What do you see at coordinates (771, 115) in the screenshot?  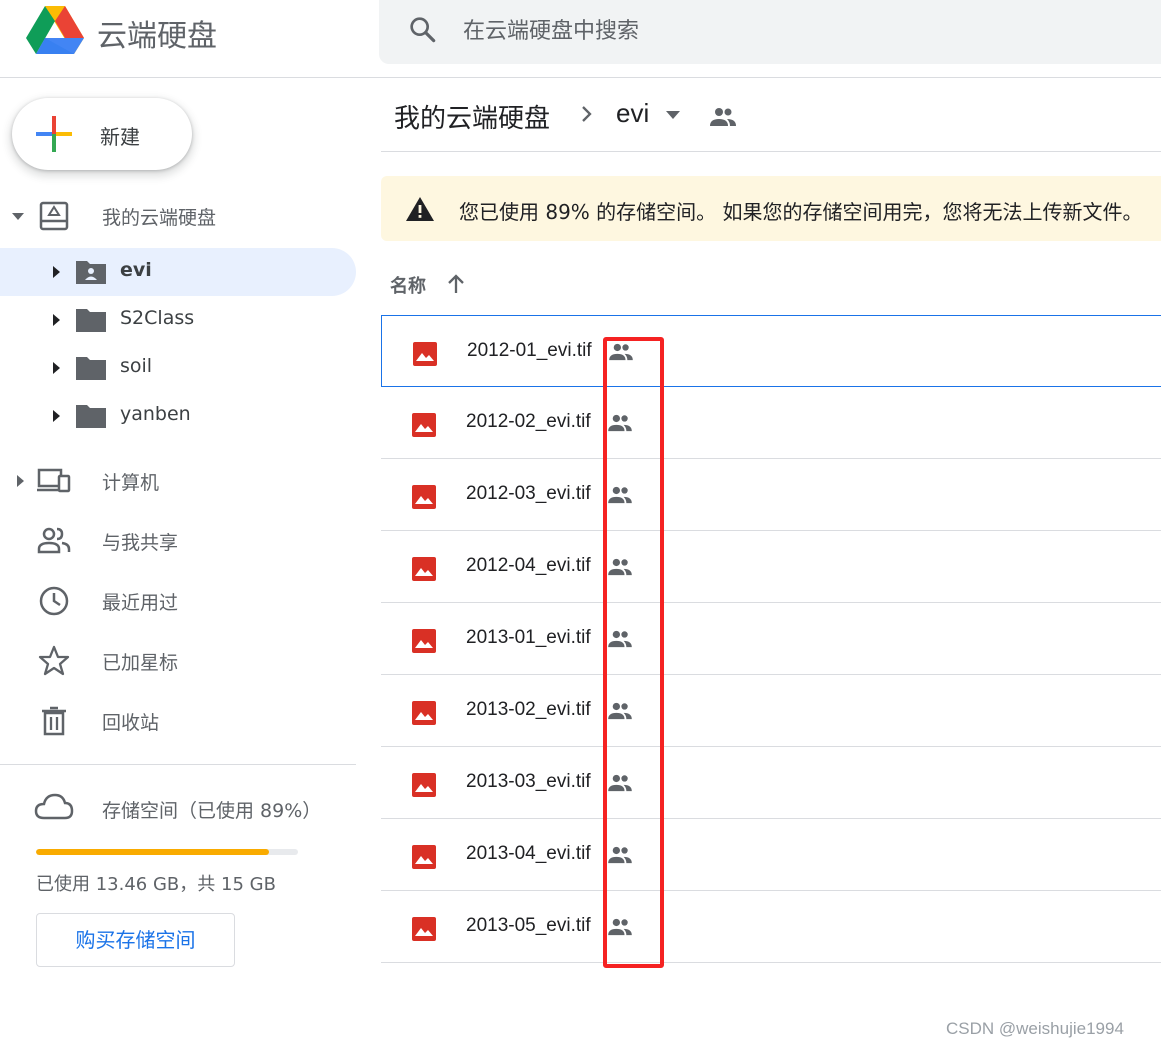 I see `breadcrumb: 我的云端硬盘 evi` at bounding box center [771, 115].